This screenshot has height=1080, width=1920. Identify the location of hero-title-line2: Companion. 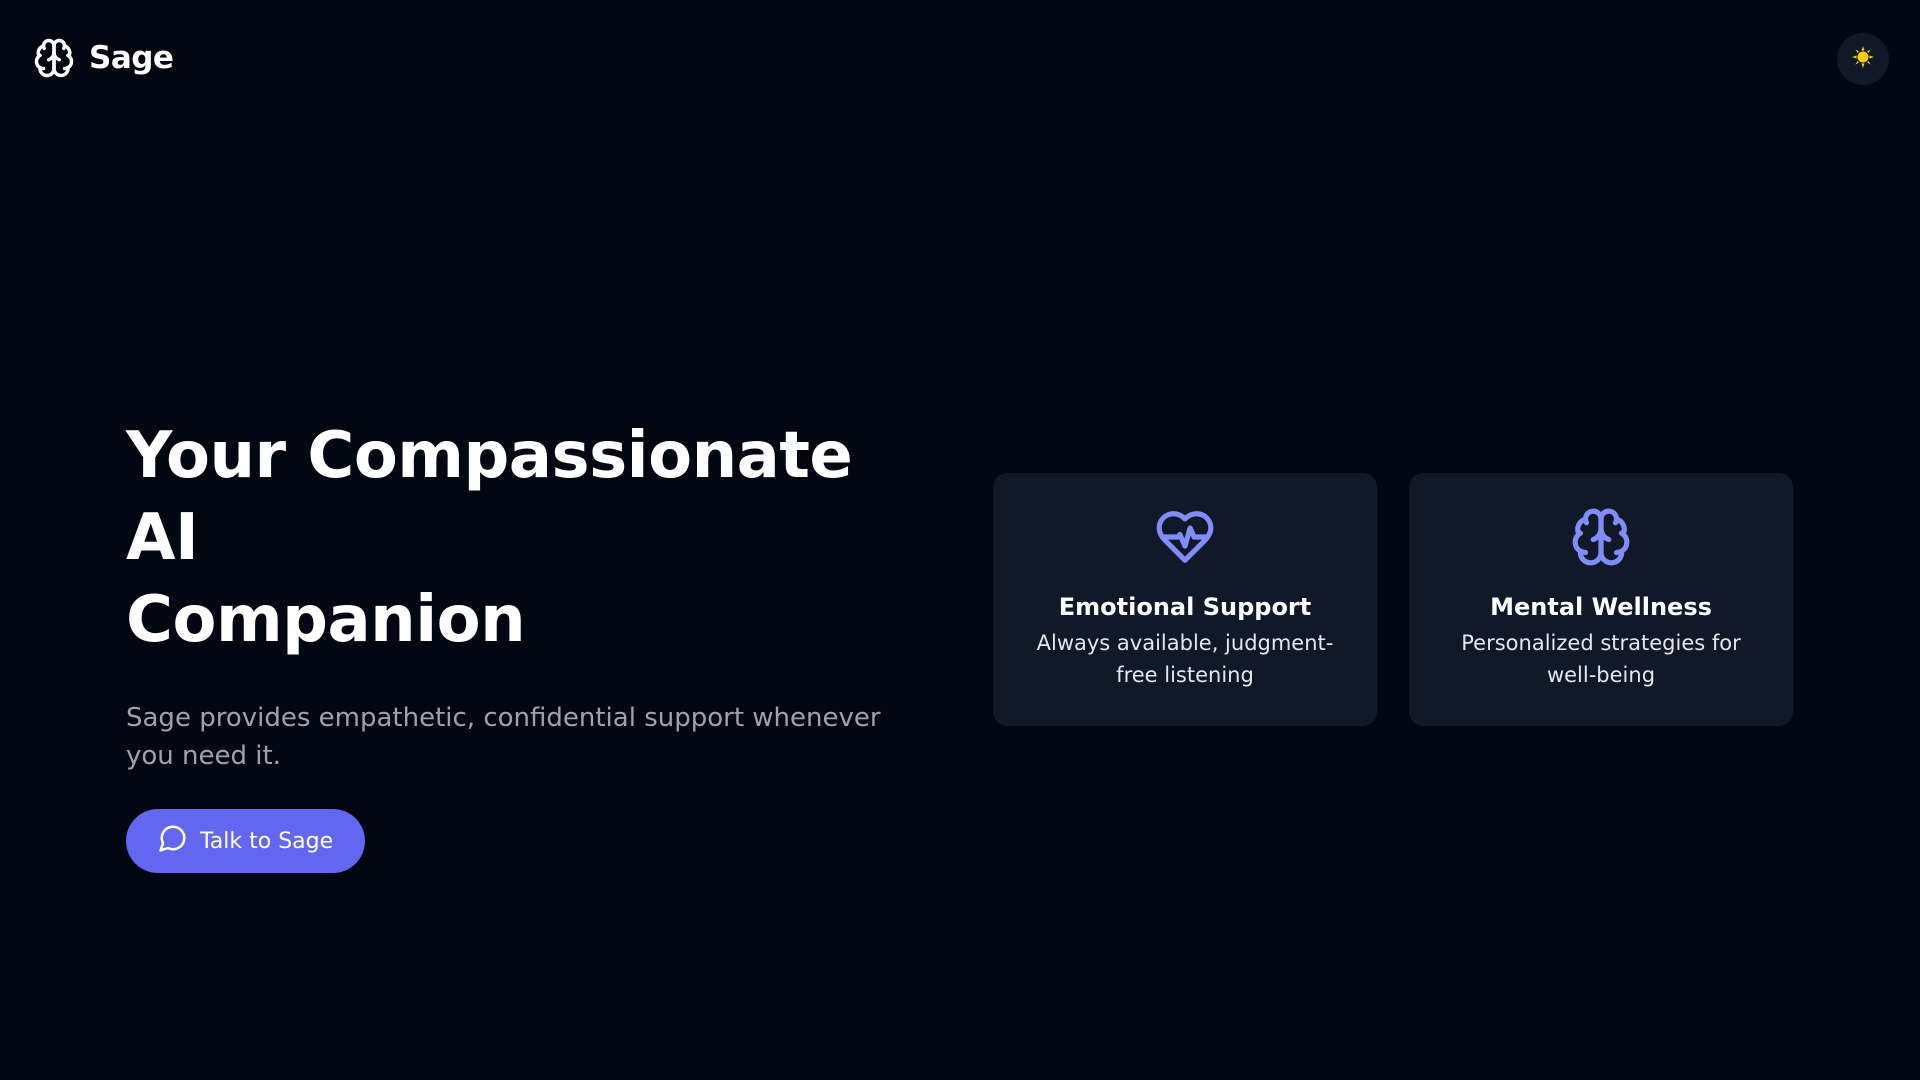
(326, 620).